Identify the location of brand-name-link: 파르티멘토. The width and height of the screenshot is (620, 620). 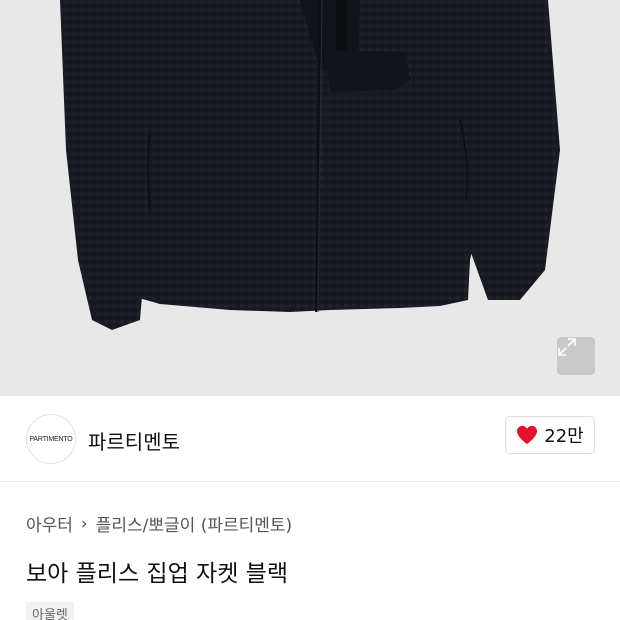
(134, 440).